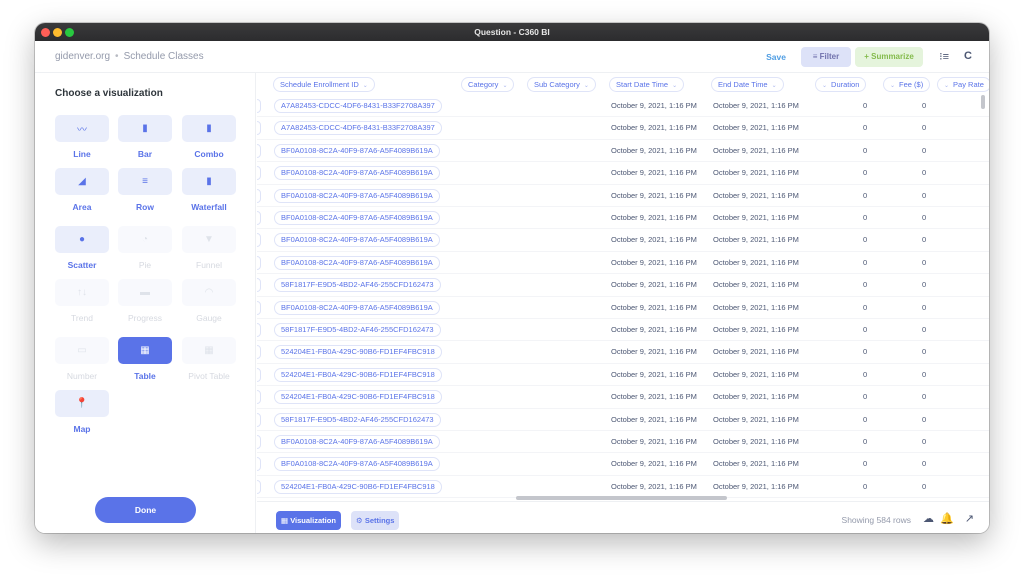 This screenshot has height=579, width=1024. What do you see at coordinates (947, 518) in the screenshot?
I see `bell-icon: 🔔` at bounding box center [947, 518].